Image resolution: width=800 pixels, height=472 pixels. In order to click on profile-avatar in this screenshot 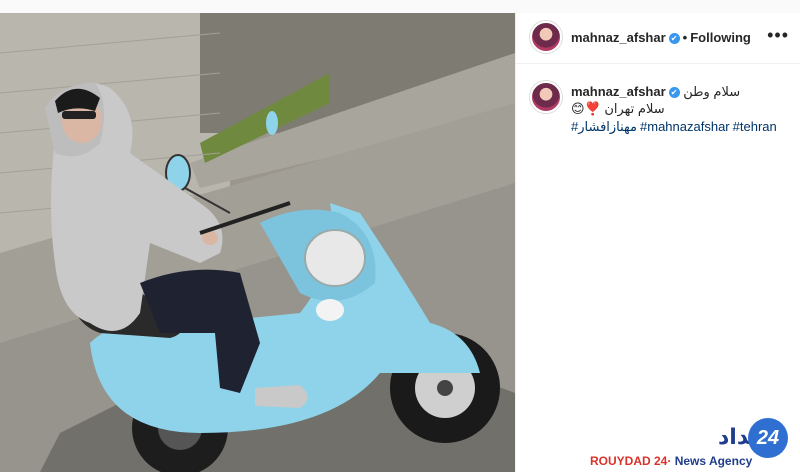, I will do `click(546, 37)`.